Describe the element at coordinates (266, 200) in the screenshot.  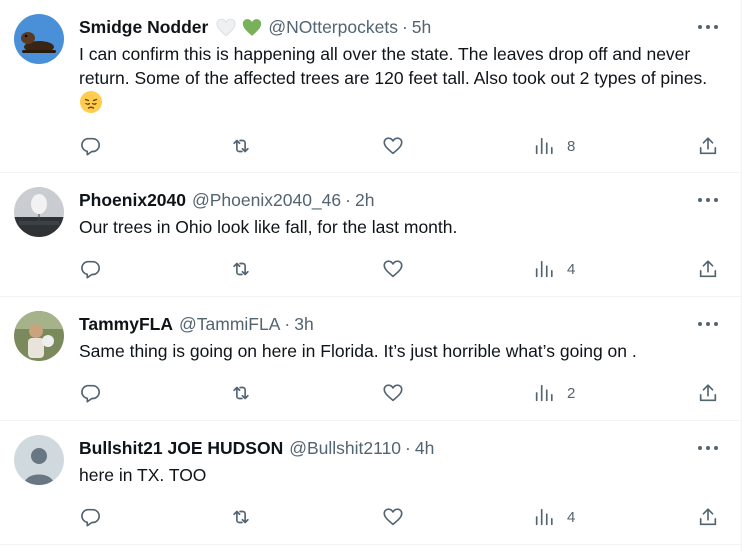
I see `user-handle: @Phoenix2040_46` at that location.